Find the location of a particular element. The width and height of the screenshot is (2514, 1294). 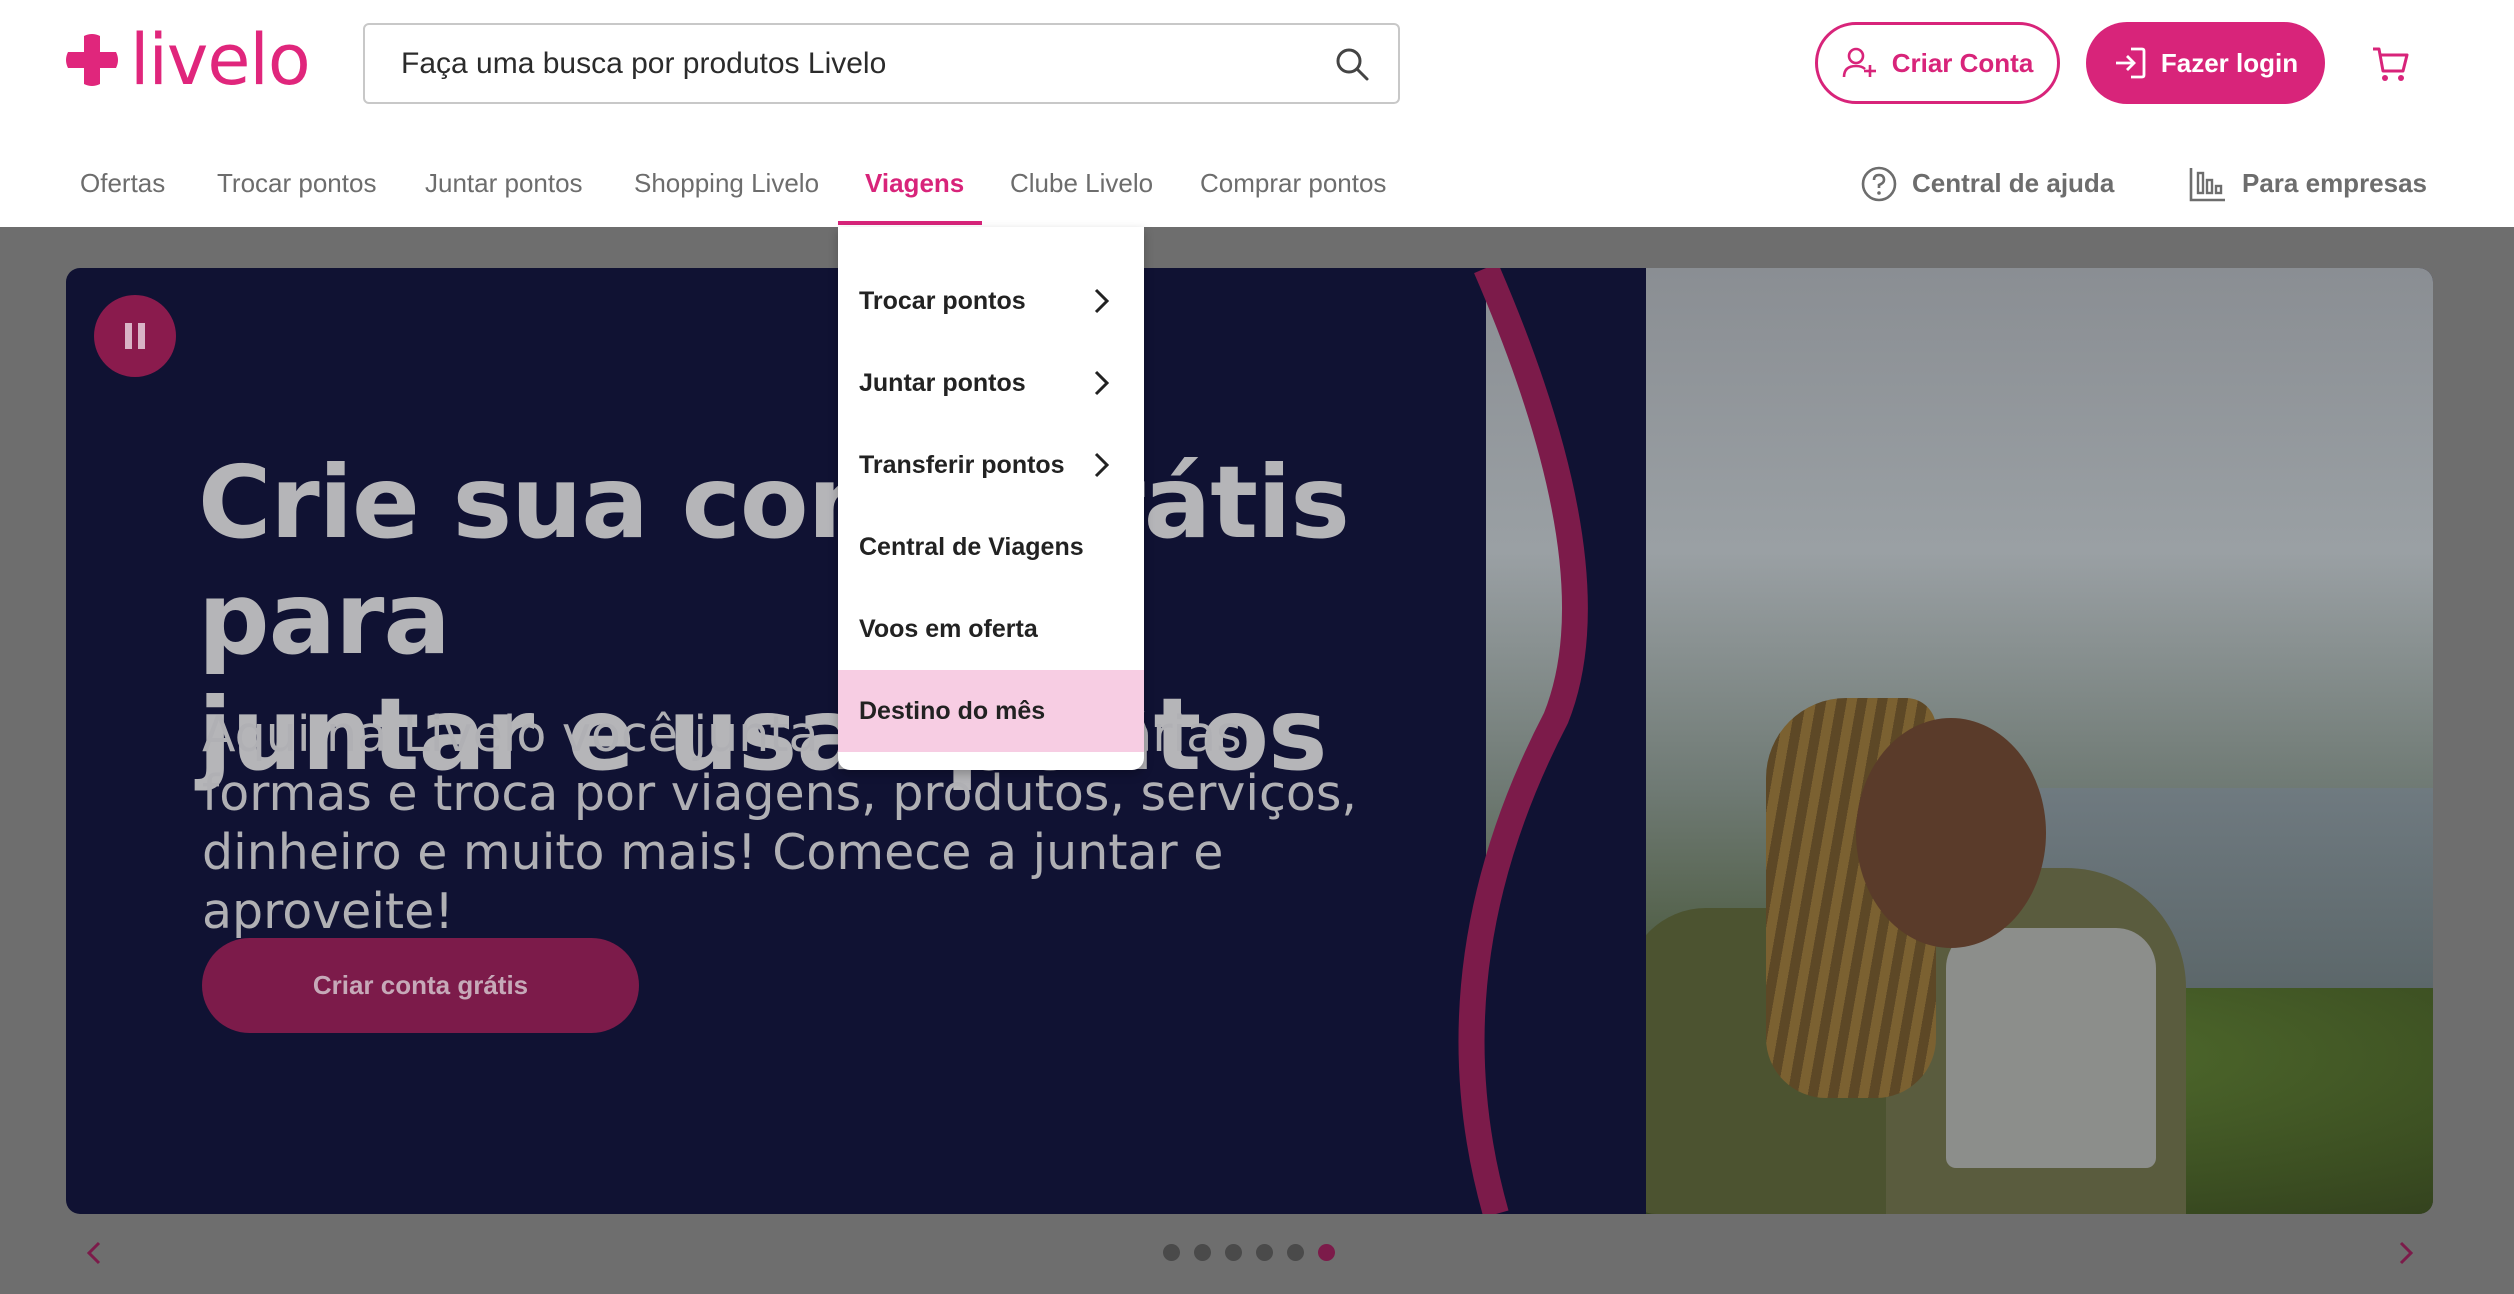

help-center-label: Central de ajuda is located at coordinates (2013, 183).